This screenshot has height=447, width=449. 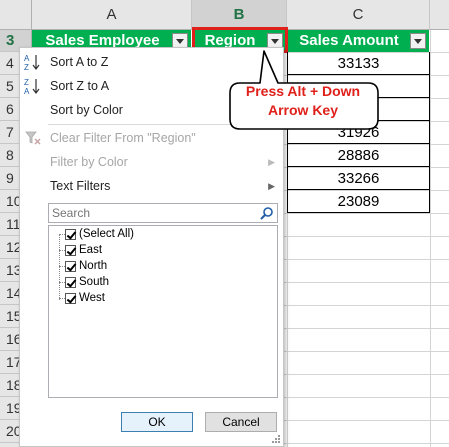 I want to click on menu-item-label: Text Filters, so click(x=80, y=186).